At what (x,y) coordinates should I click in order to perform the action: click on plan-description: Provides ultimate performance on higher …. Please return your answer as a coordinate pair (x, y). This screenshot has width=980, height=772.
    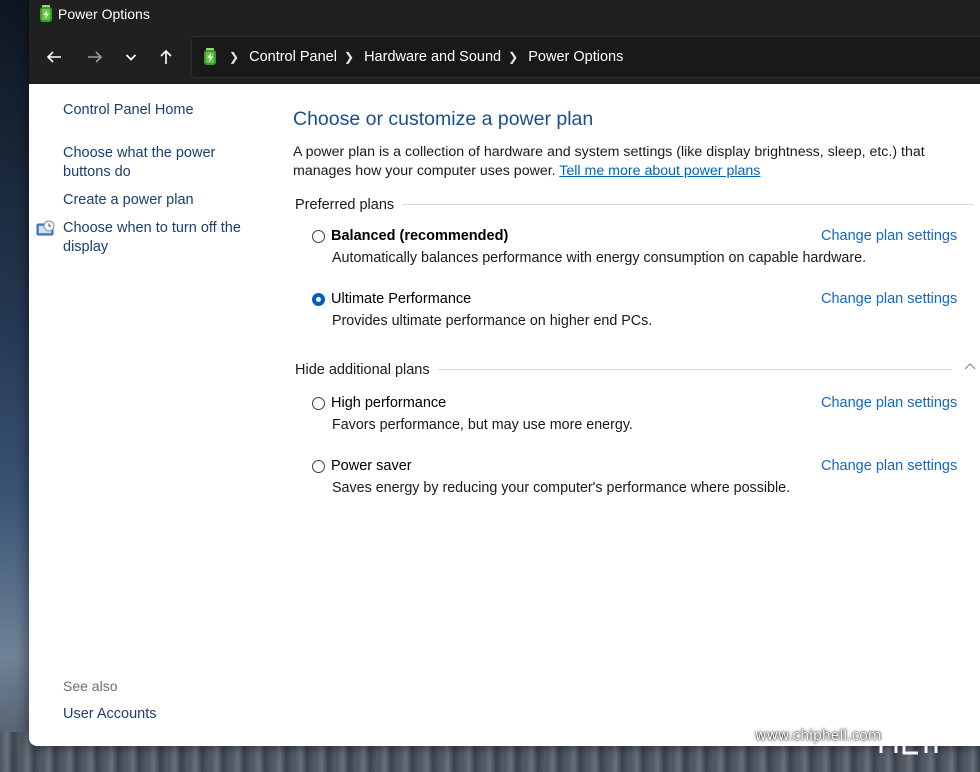
    Looking at the image, I should click on (492, 321).